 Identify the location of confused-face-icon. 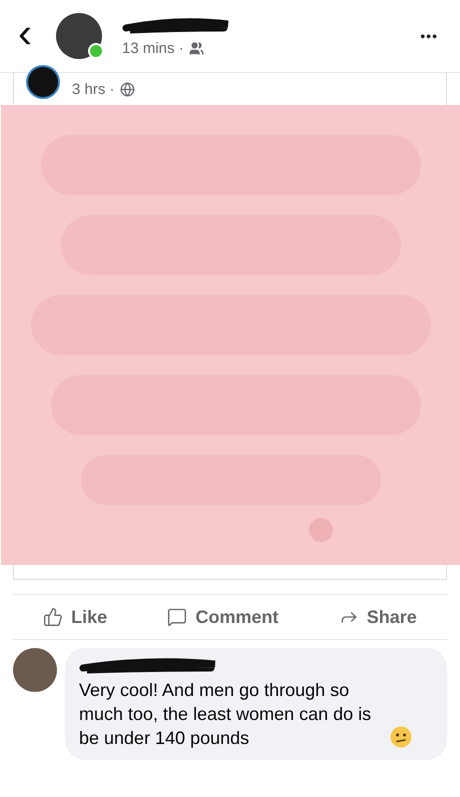
(401, 737).